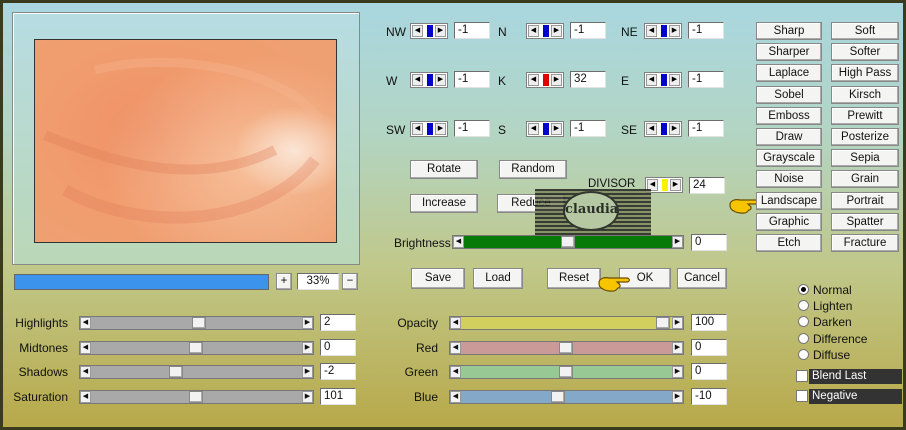 The width and height of the screenshot is (906, 430). I want to click on blend-mode-radio-difference, so click(803, 338).